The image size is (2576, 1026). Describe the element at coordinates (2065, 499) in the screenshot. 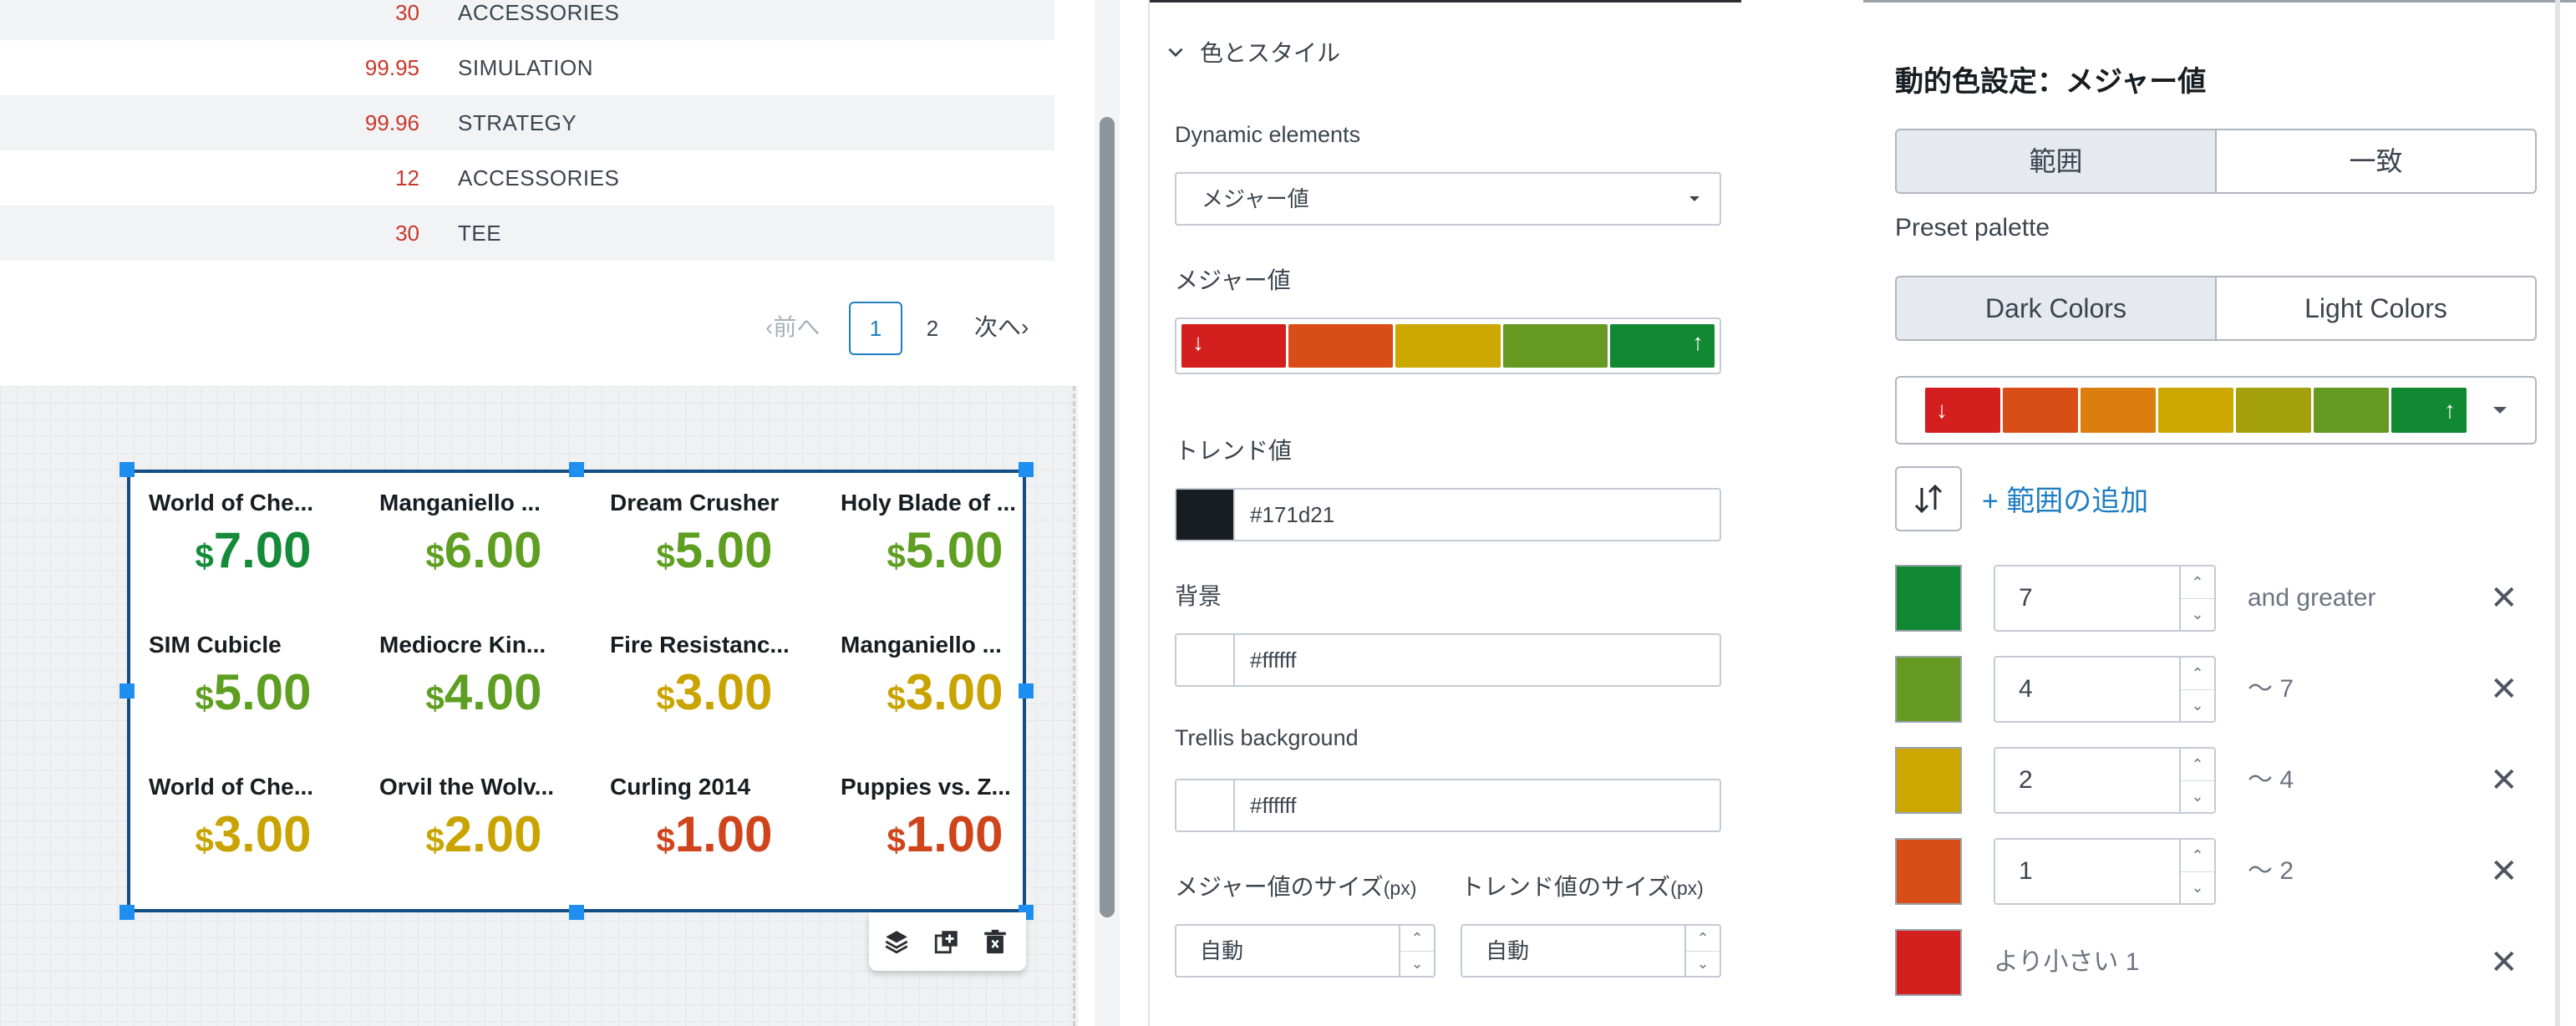

I see `add-range-link: + 範囲の追加` at that location.